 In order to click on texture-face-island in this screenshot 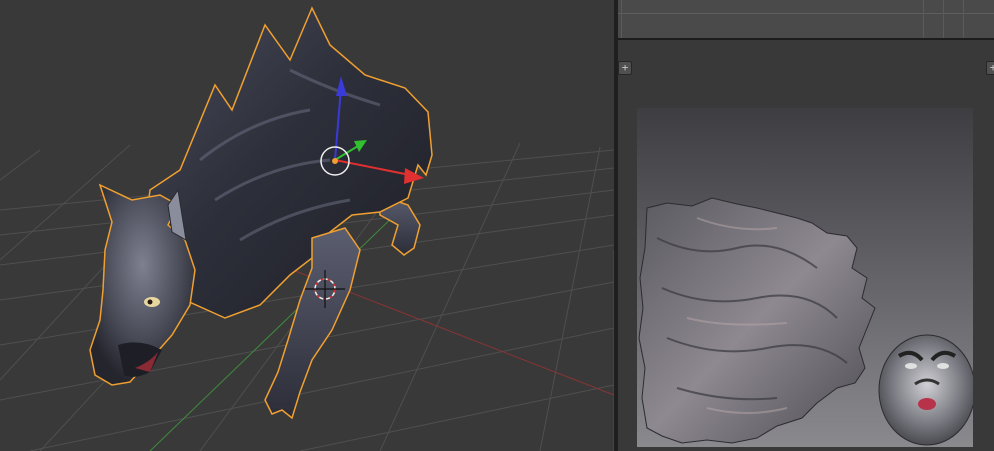, I will do `click(925, 390)`.